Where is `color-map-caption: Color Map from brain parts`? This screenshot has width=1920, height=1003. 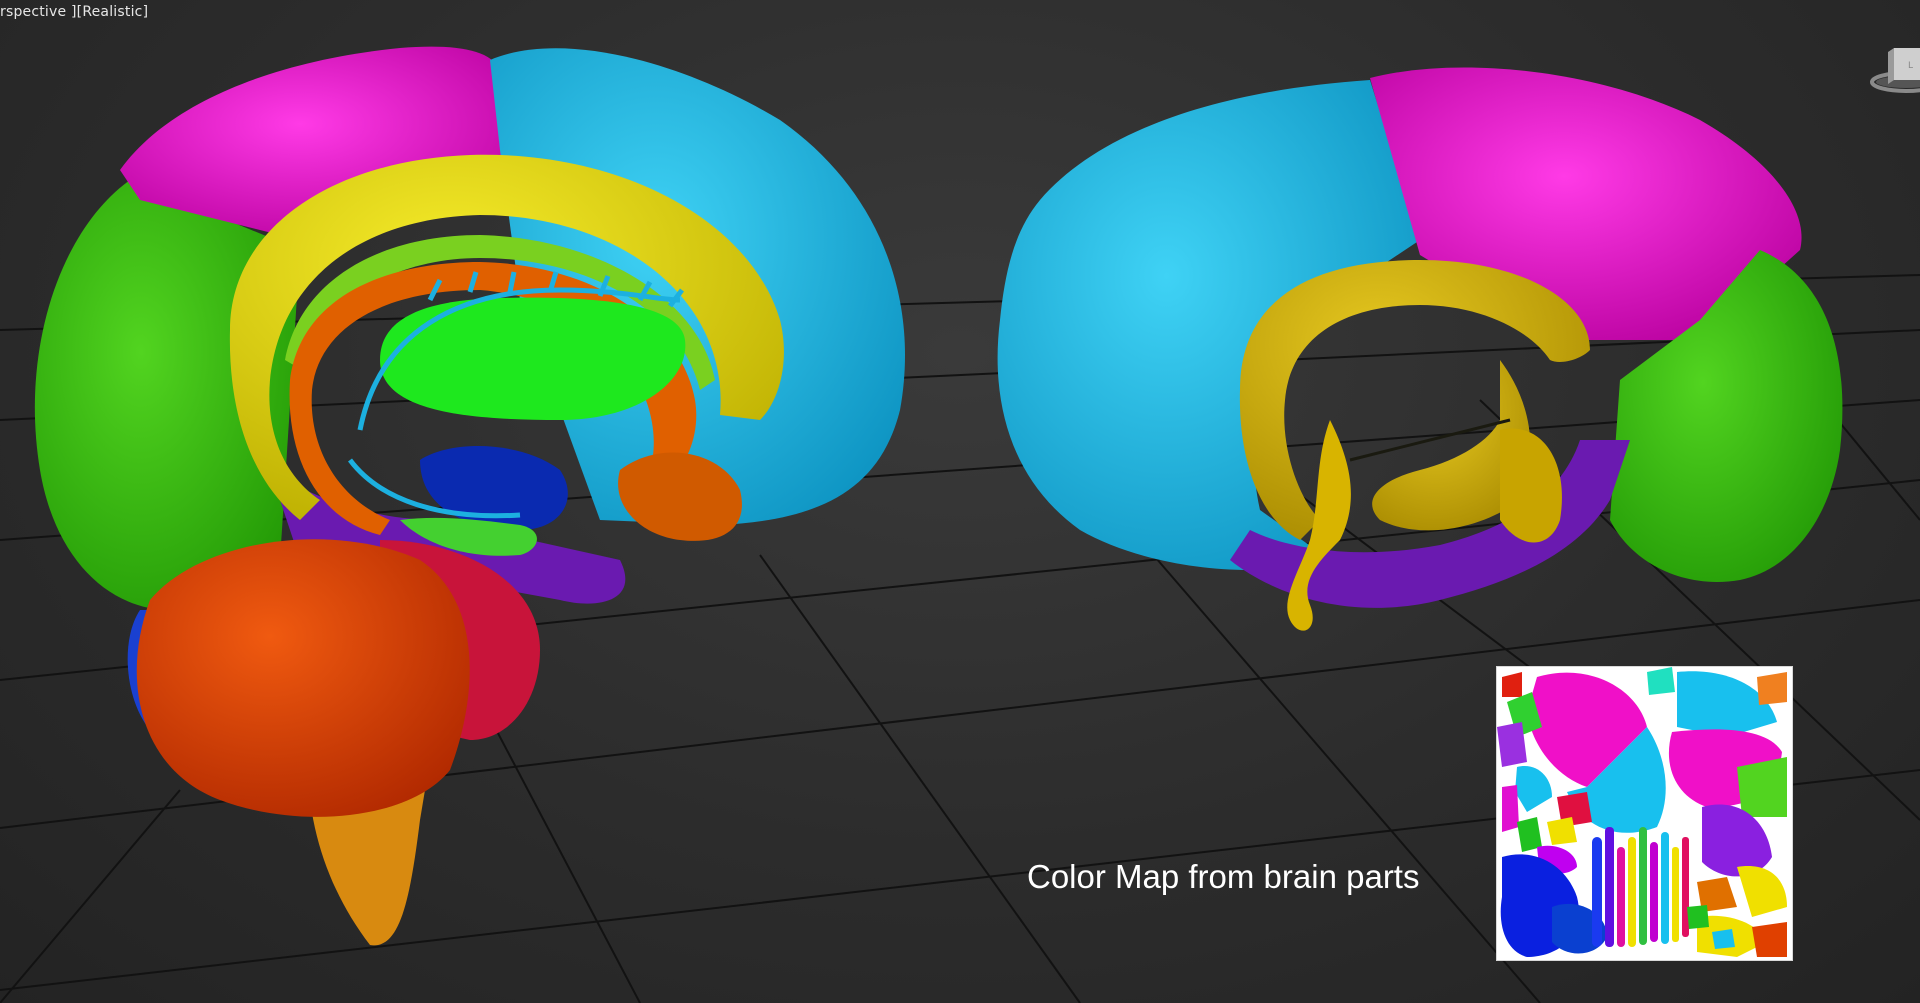
color-map-caption: Color Map from brain parts is located at coordinates (1223, 876).